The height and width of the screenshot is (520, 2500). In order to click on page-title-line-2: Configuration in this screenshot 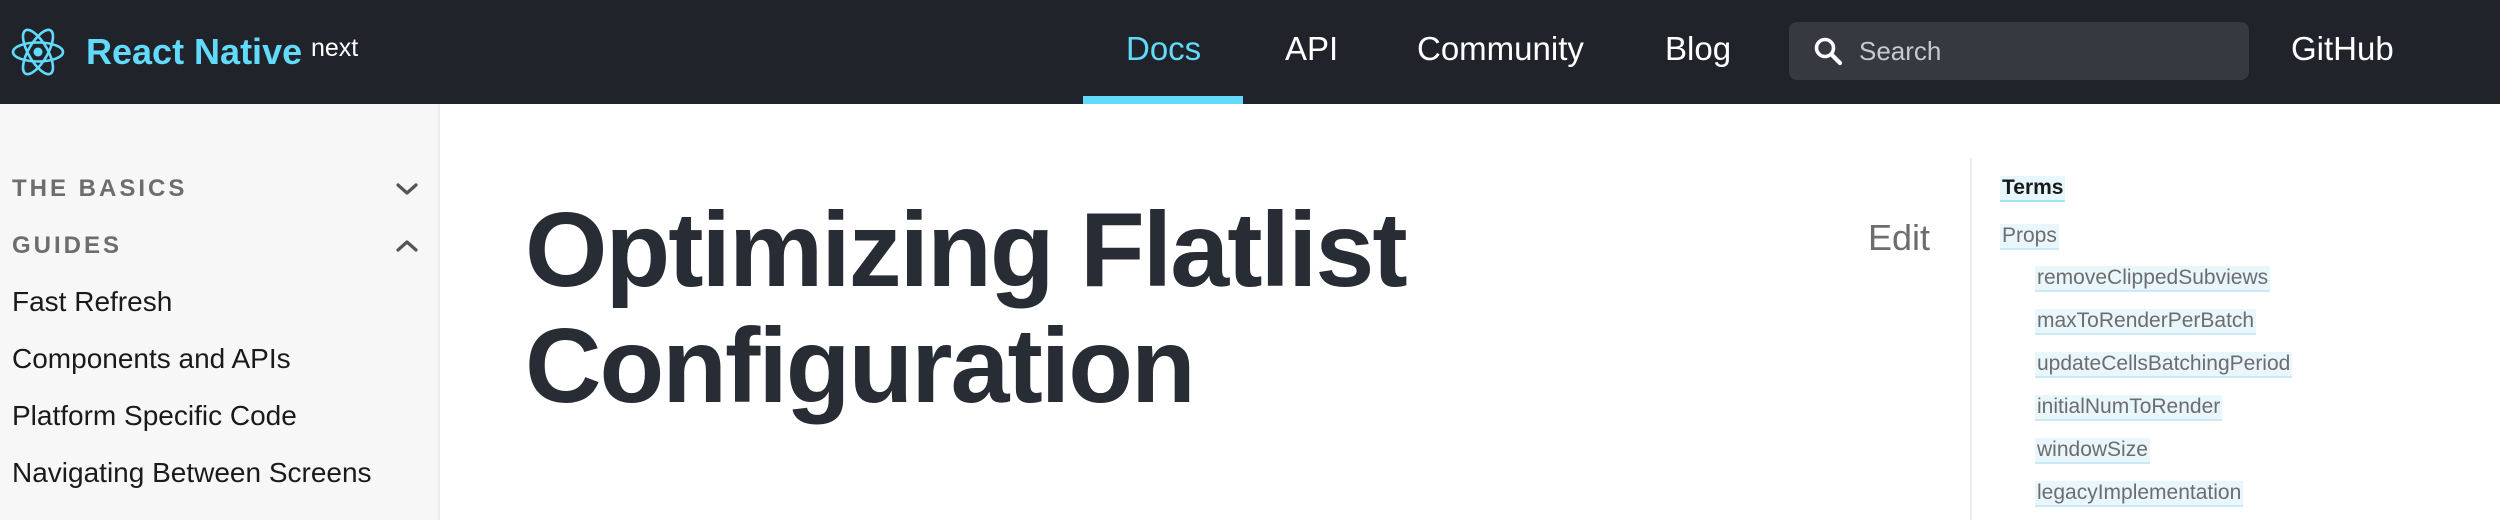, I will do `click(860, 366)`.